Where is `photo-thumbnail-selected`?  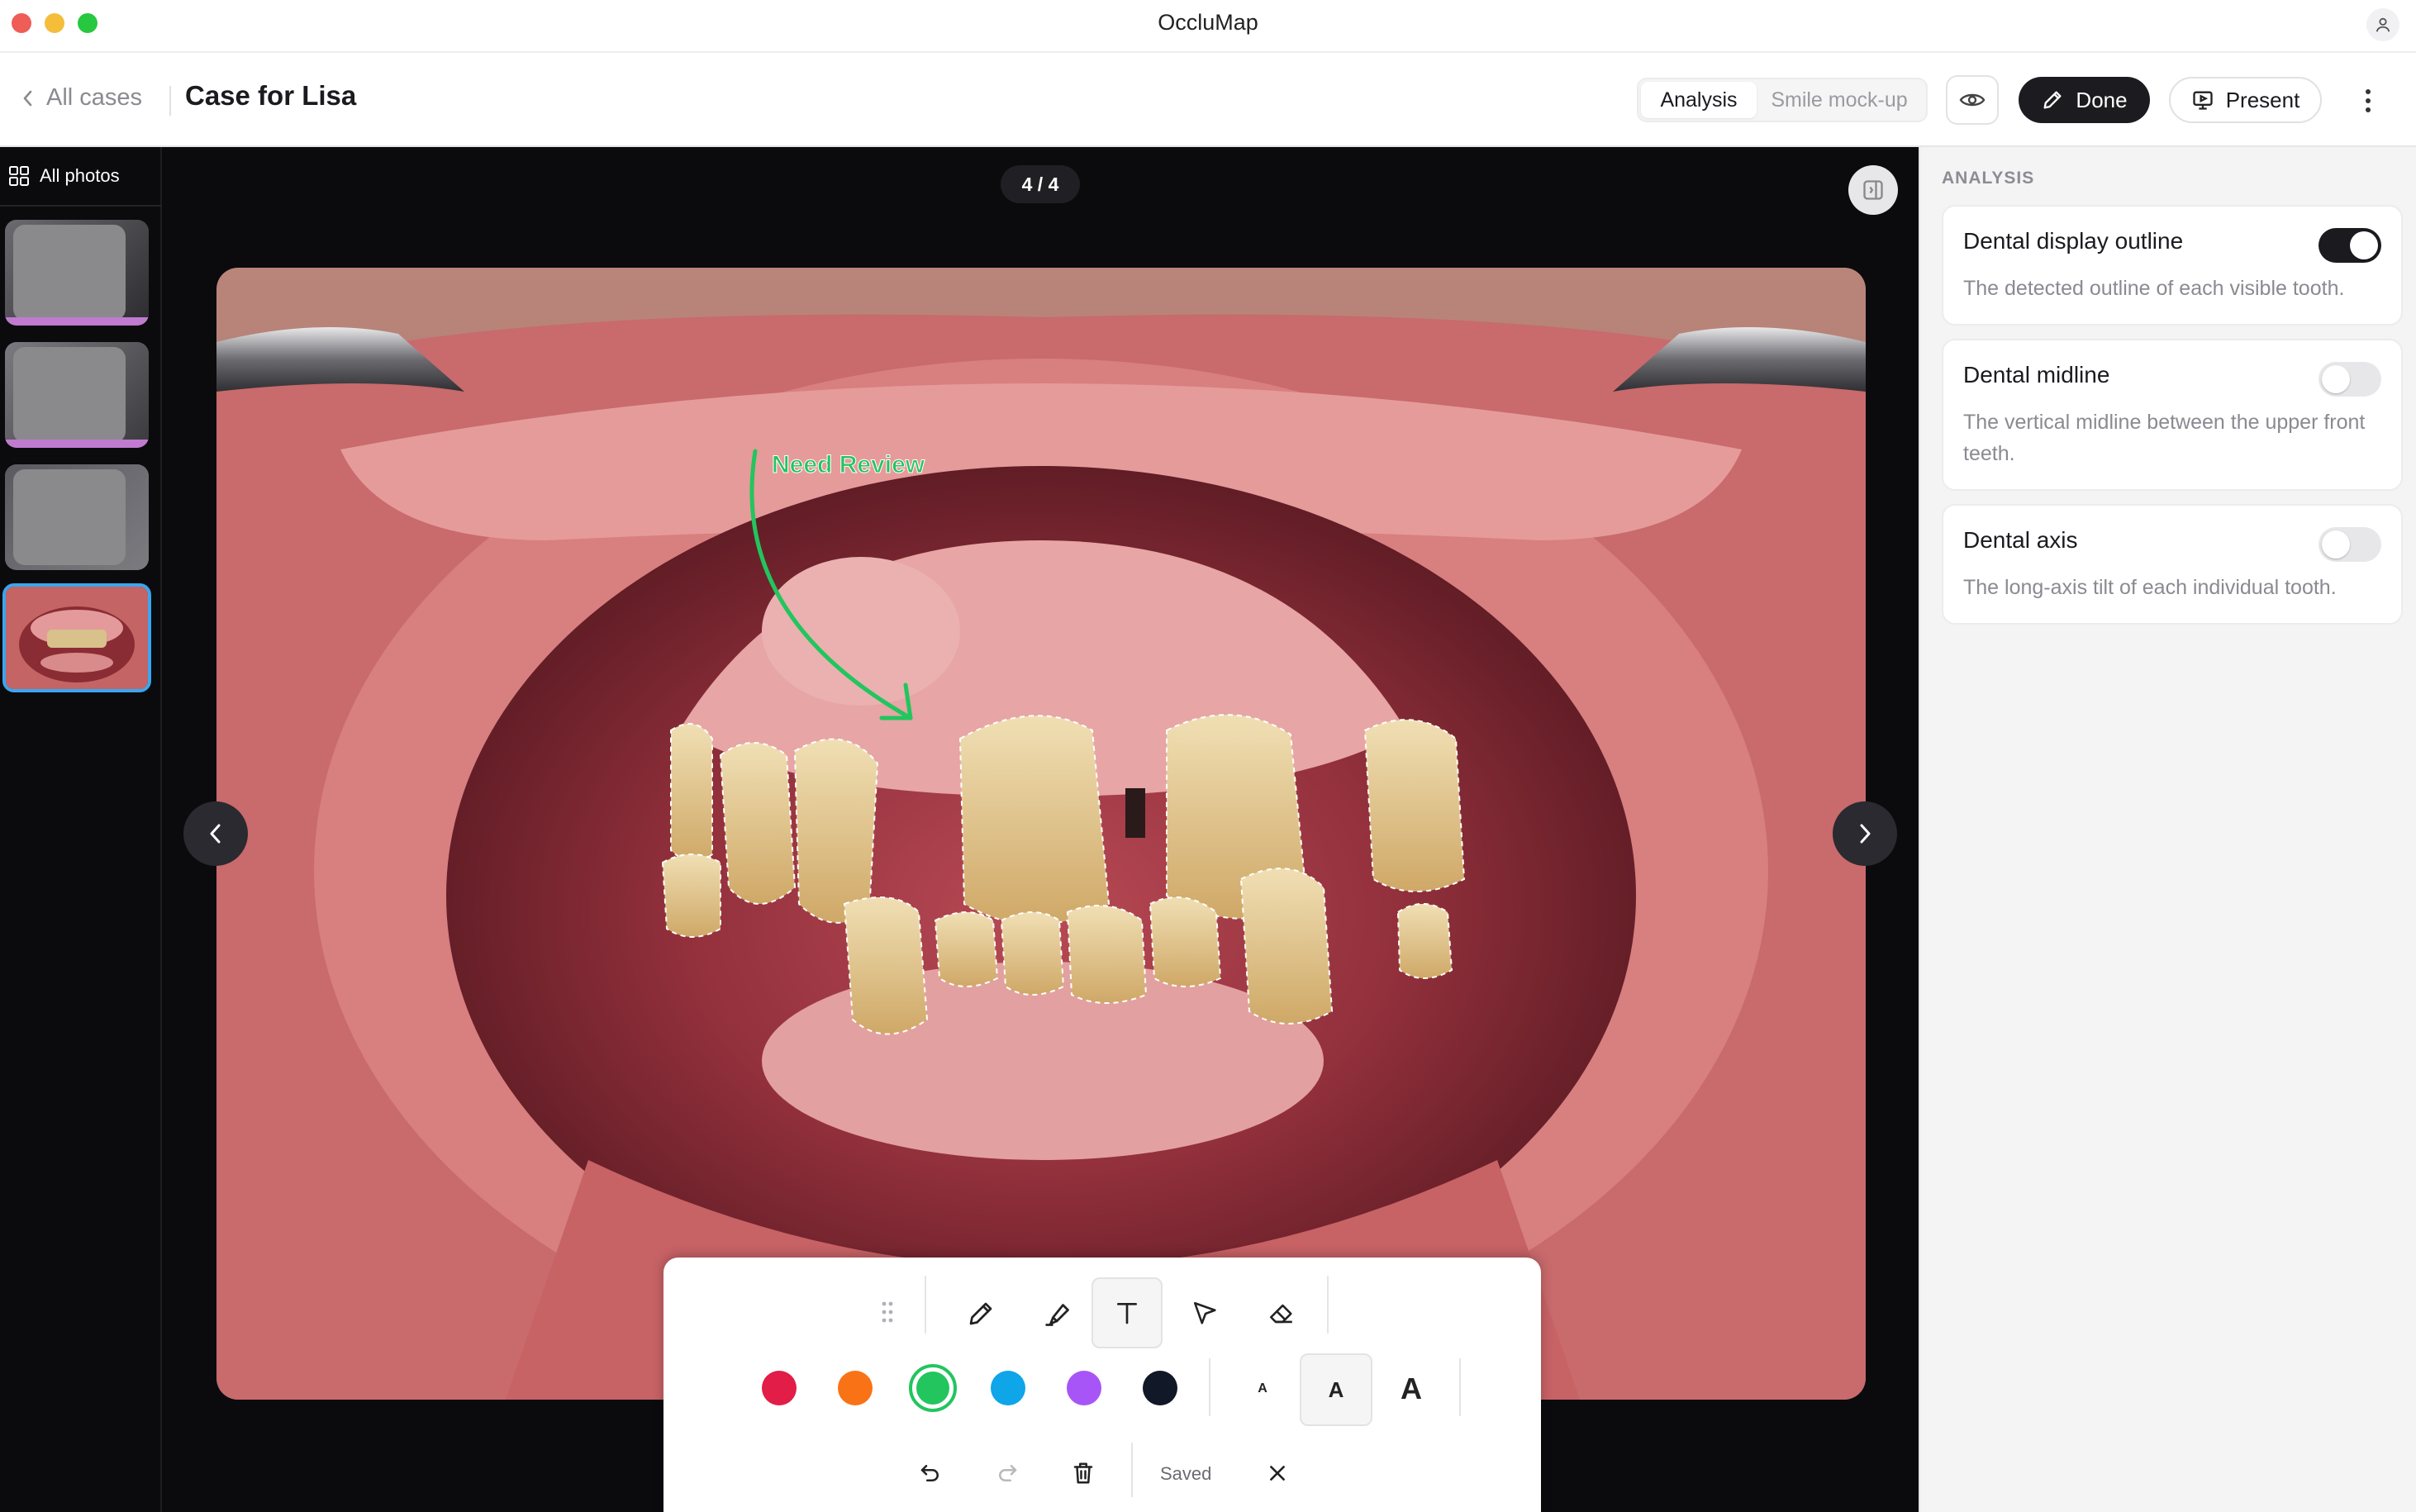 photo-thumbnail-selected is located at coordinates (76, 637).